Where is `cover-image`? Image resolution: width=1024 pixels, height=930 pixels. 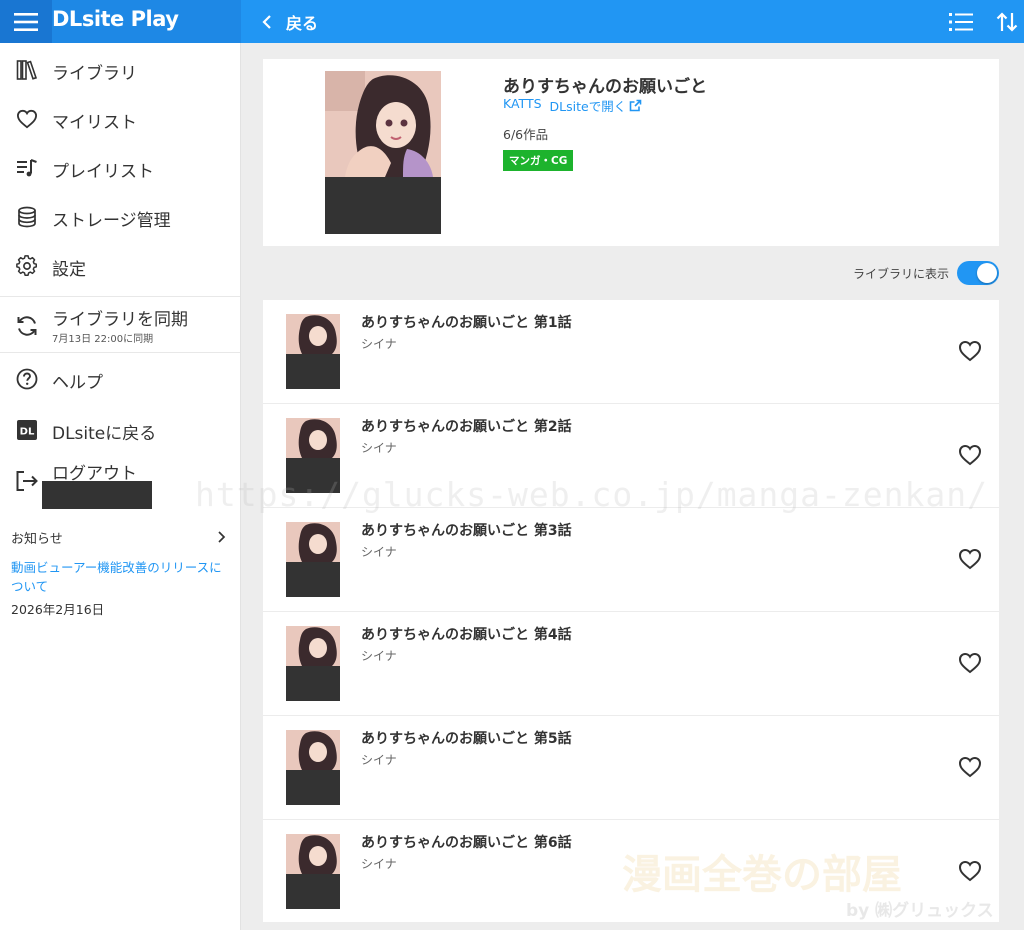
cover-image is located at coordinates (383, 152).